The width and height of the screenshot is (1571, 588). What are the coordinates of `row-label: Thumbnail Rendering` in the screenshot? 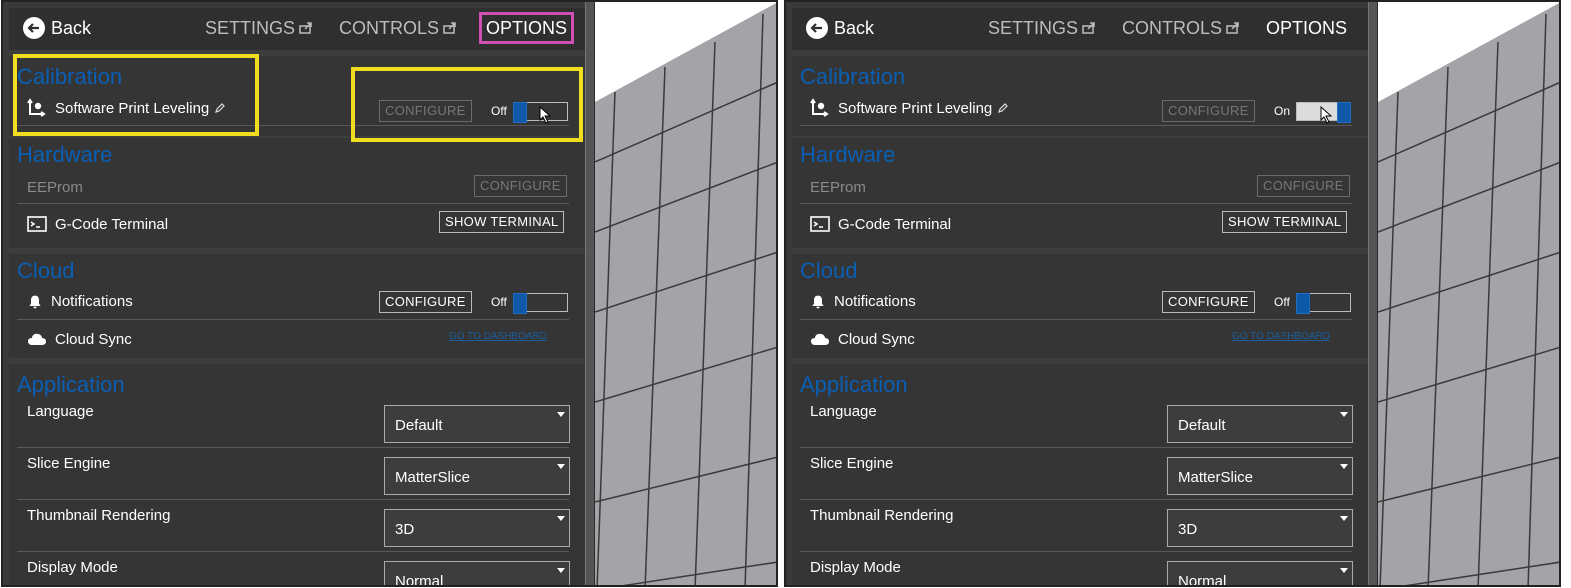 It's located at (882, 515).